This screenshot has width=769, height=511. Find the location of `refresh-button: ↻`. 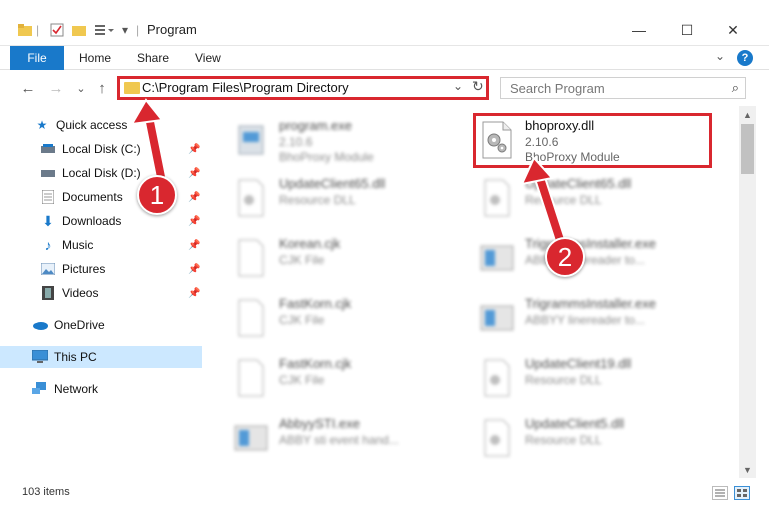

refresh-button: ↻ is located at coordinates (478, 86).